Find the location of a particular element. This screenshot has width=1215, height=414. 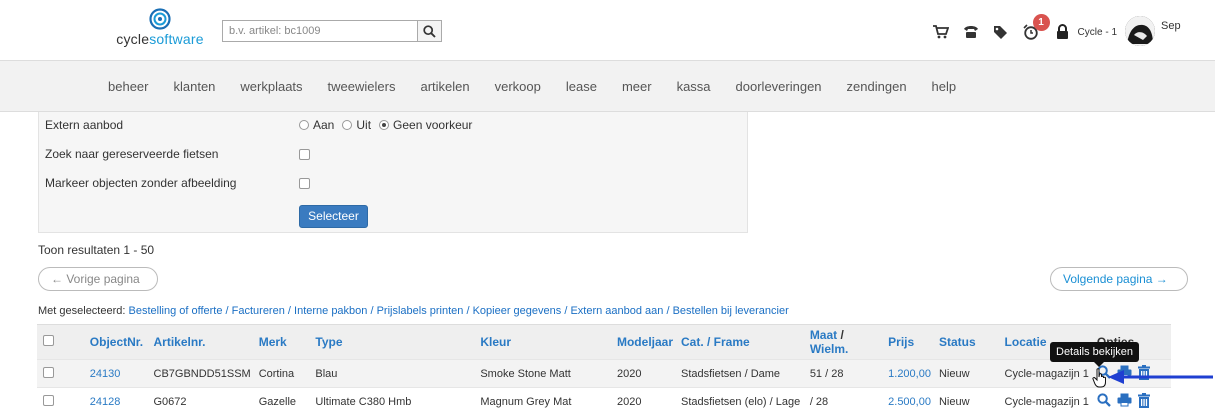

trash-icon is located at coordinates (1143, 401).